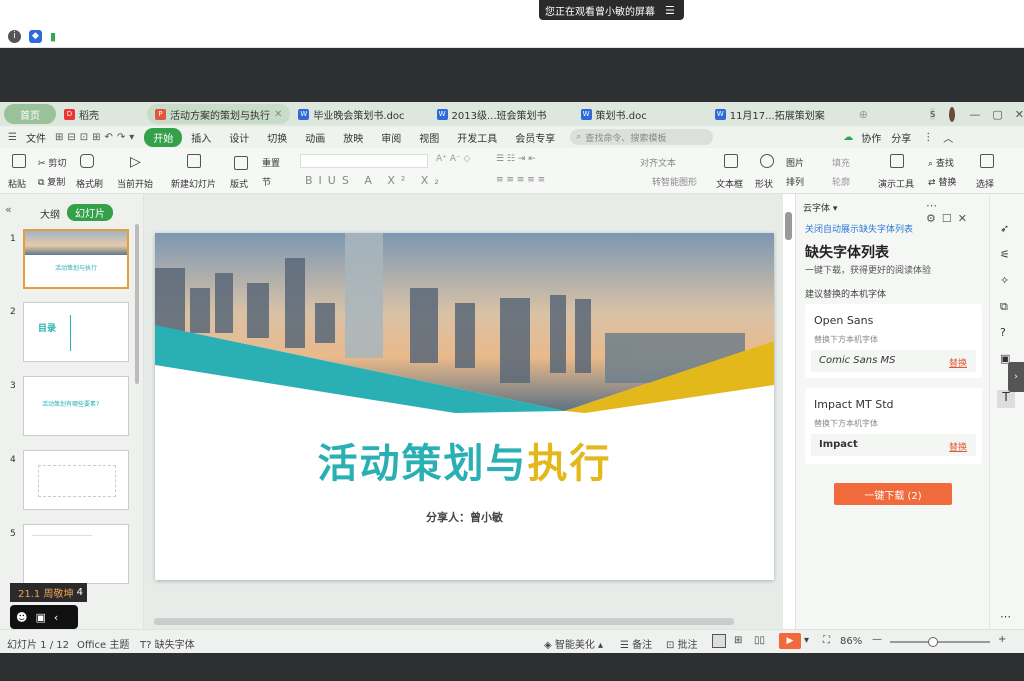 This screenshot has width=1024, height=681. What do you see at coordinates (219, 114) in the screenshot?
I see `tab-active-presentation: P 活动方案的策划与执行 ✕` at bounding box center [219, 114].